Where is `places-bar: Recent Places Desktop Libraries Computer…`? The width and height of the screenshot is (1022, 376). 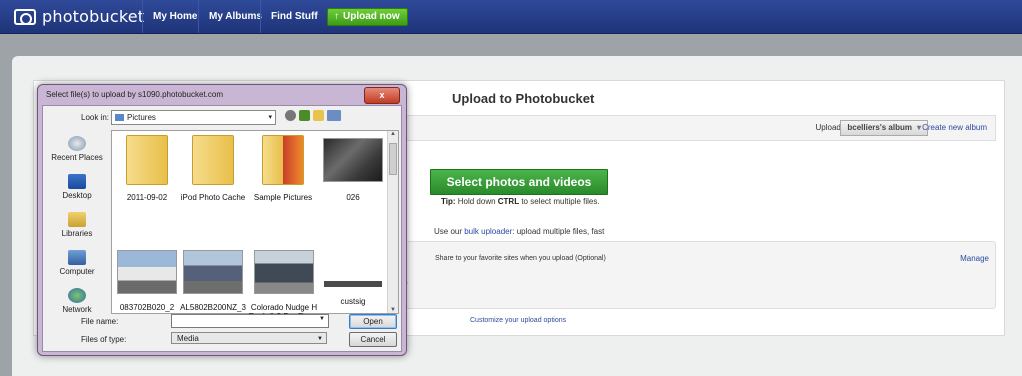 places-bar: Recent Places Desktop Libraries Computer… is located at coordinates (76, 222).